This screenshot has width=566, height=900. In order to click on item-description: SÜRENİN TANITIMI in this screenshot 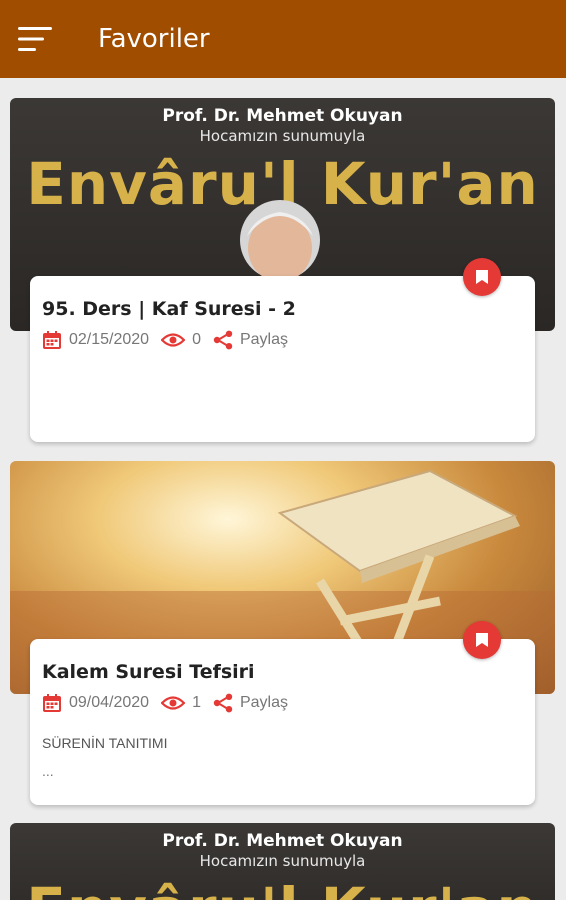, I will do `click(105, 743)`.